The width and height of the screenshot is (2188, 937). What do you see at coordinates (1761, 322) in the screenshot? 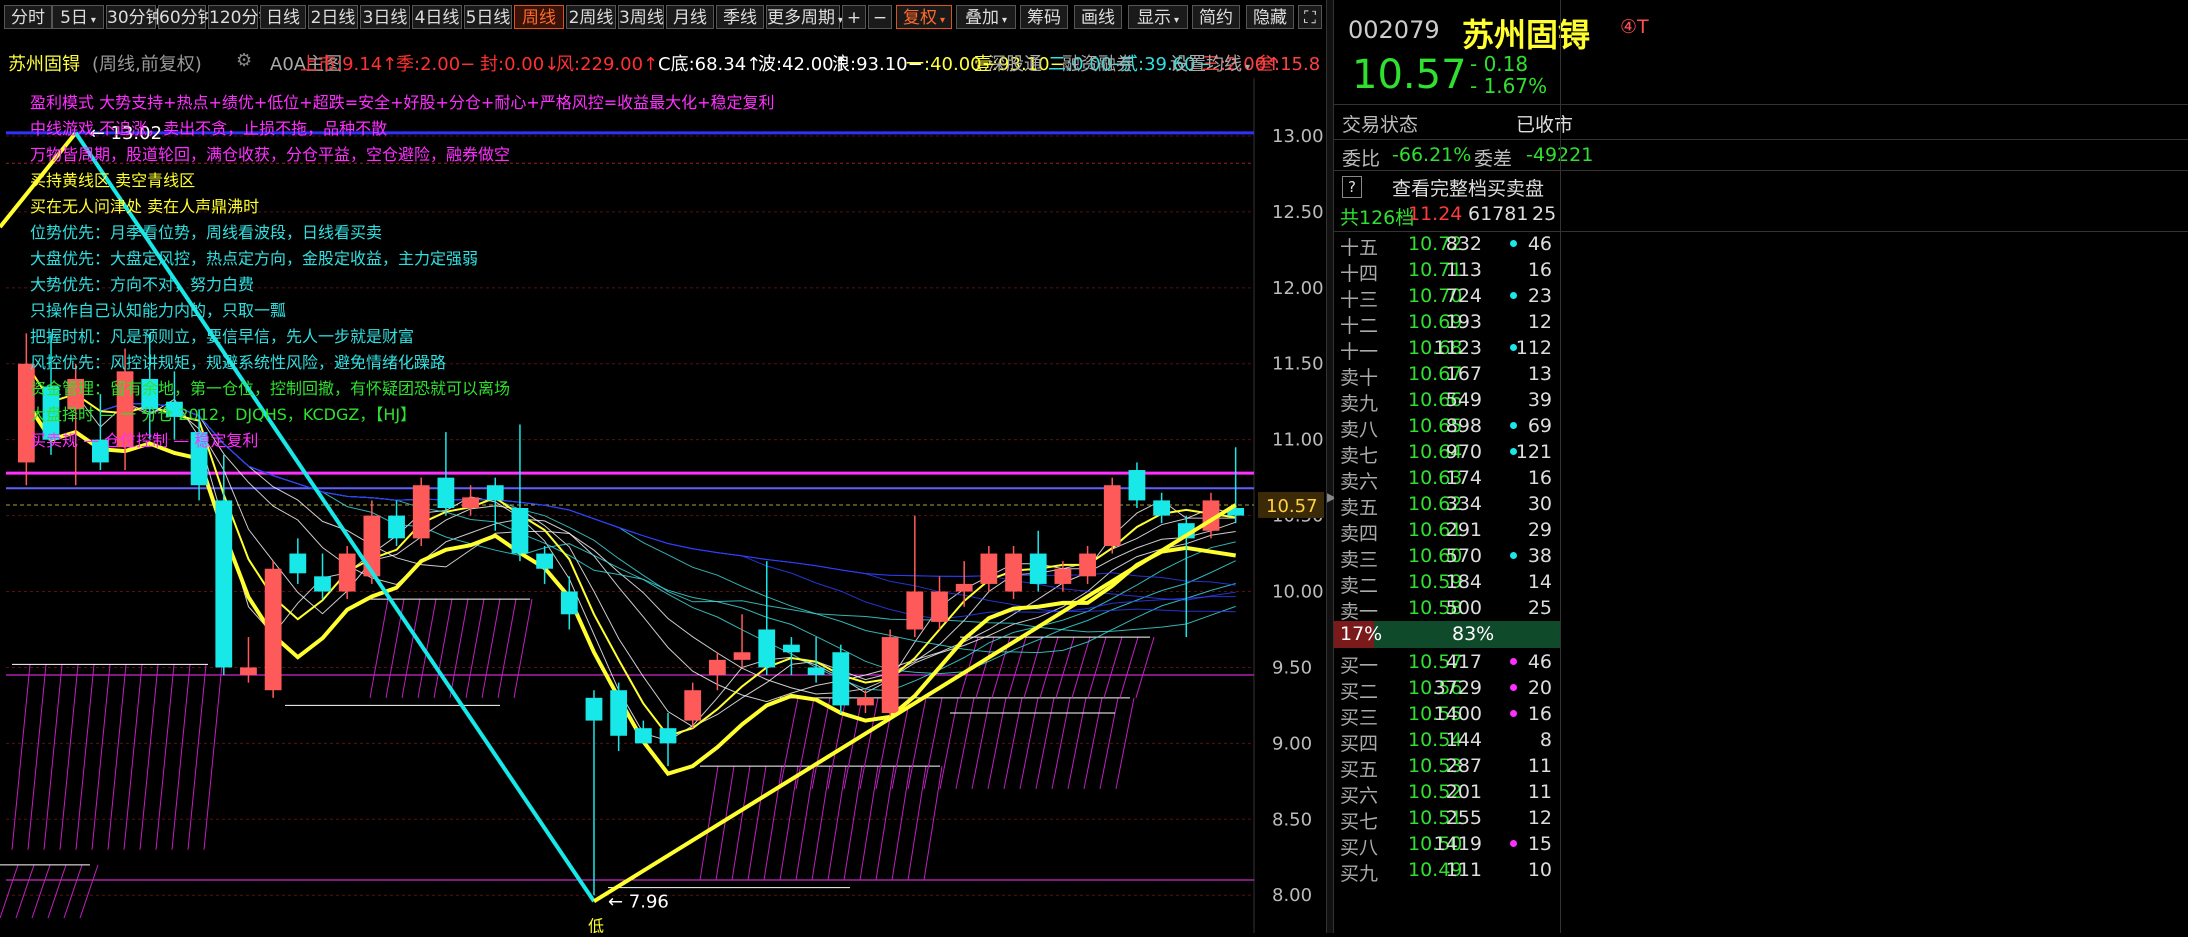
I see `sell-row-3: 十二 10.69 193 12` at bounding box center [1761, 322].